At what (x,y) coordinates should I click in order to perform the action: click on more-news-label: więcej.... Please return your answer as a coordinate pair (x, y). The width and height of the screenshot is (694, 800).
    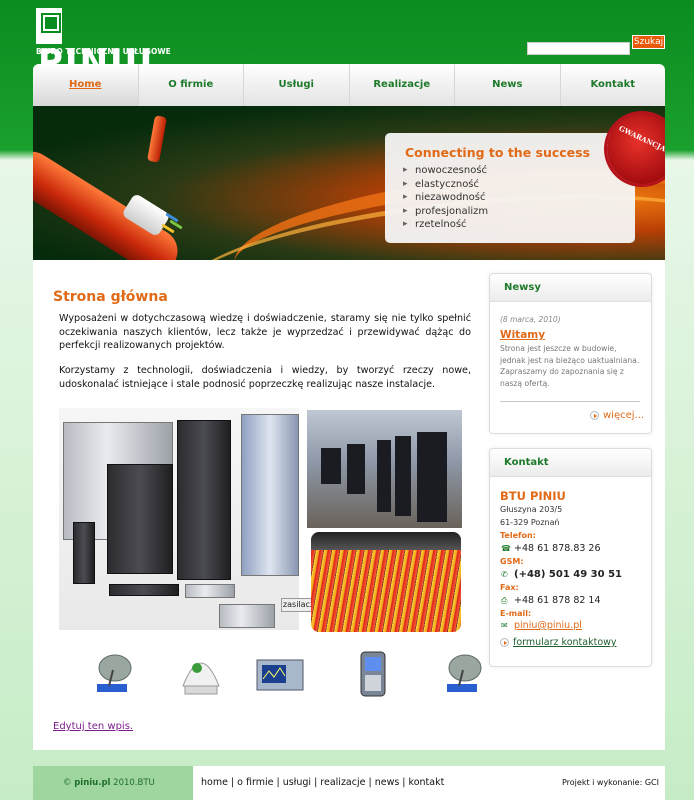
    Looking at the image, I should click on (624, 415).